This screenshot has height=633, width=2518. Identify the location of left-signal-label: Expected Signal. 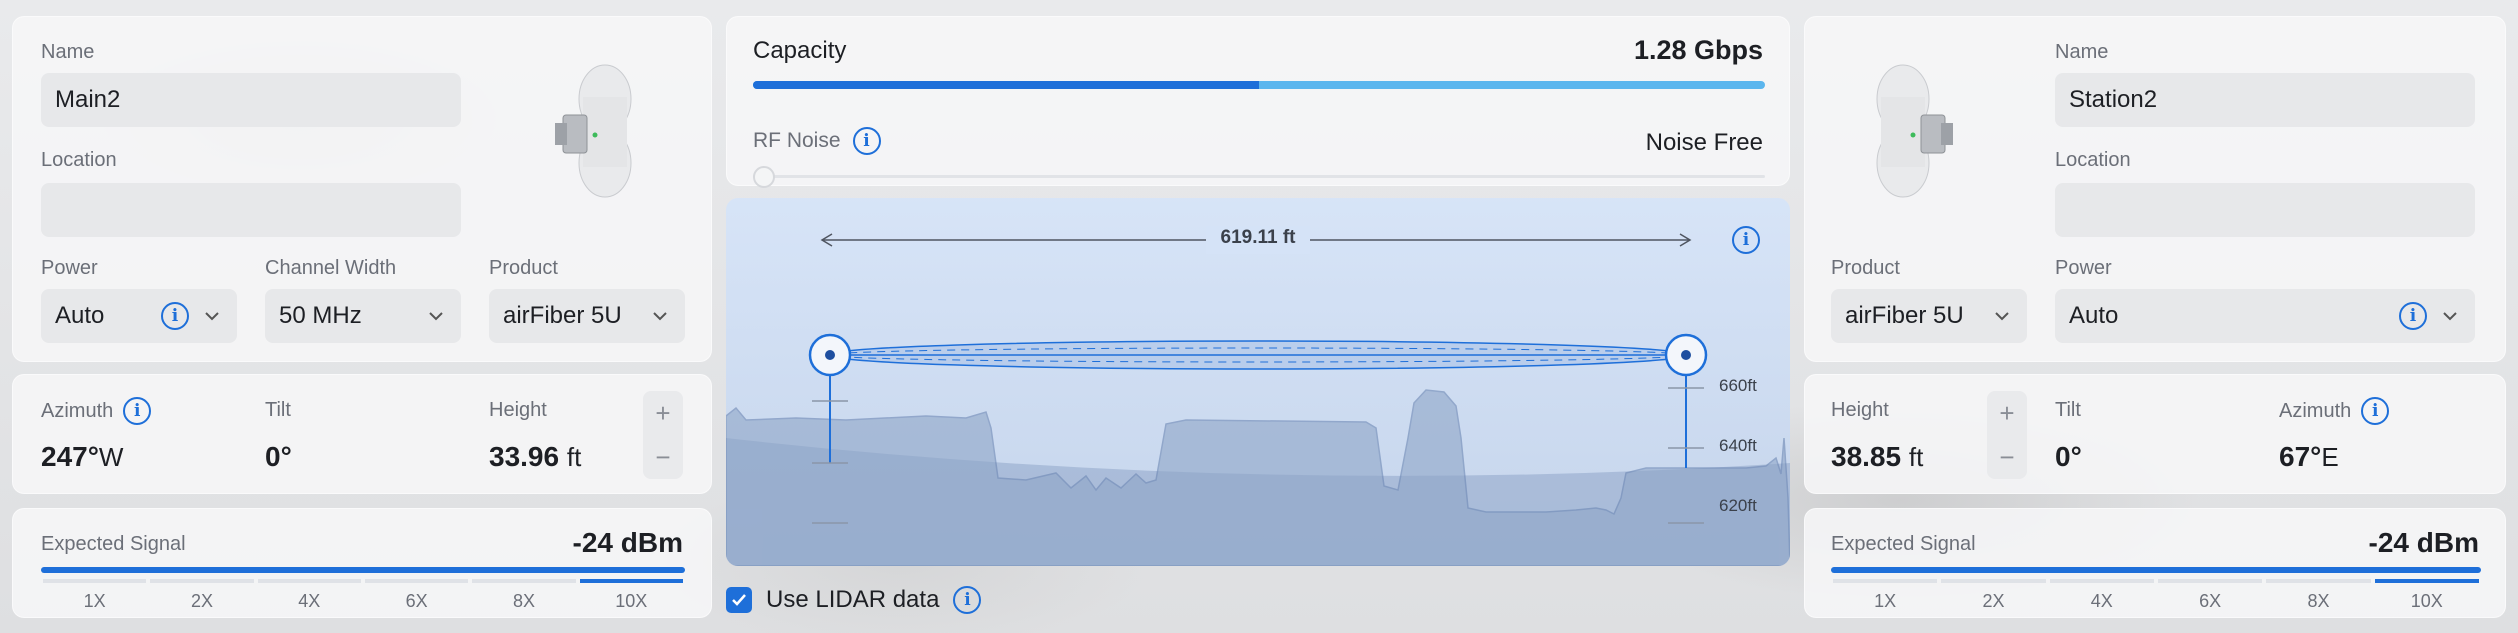
(113, 544).